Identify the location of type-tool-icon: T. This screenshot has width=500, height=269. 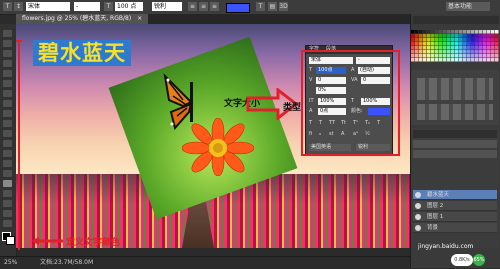
(7, 6).